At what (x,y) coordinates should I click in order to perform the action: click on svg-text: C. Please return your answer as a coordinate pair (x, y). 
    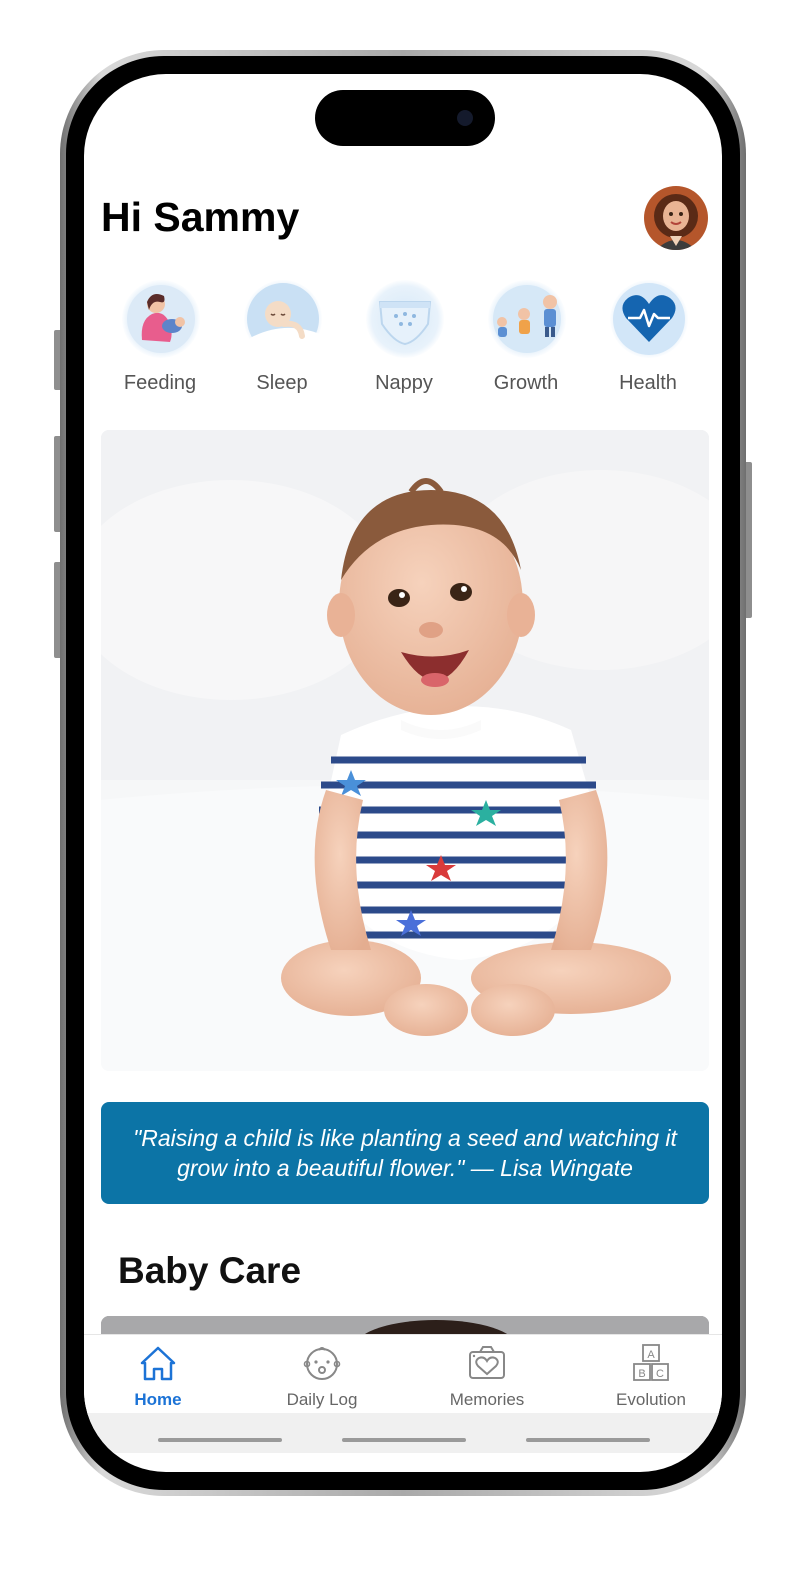
    Looking at the image, I should click on (660, 1374).